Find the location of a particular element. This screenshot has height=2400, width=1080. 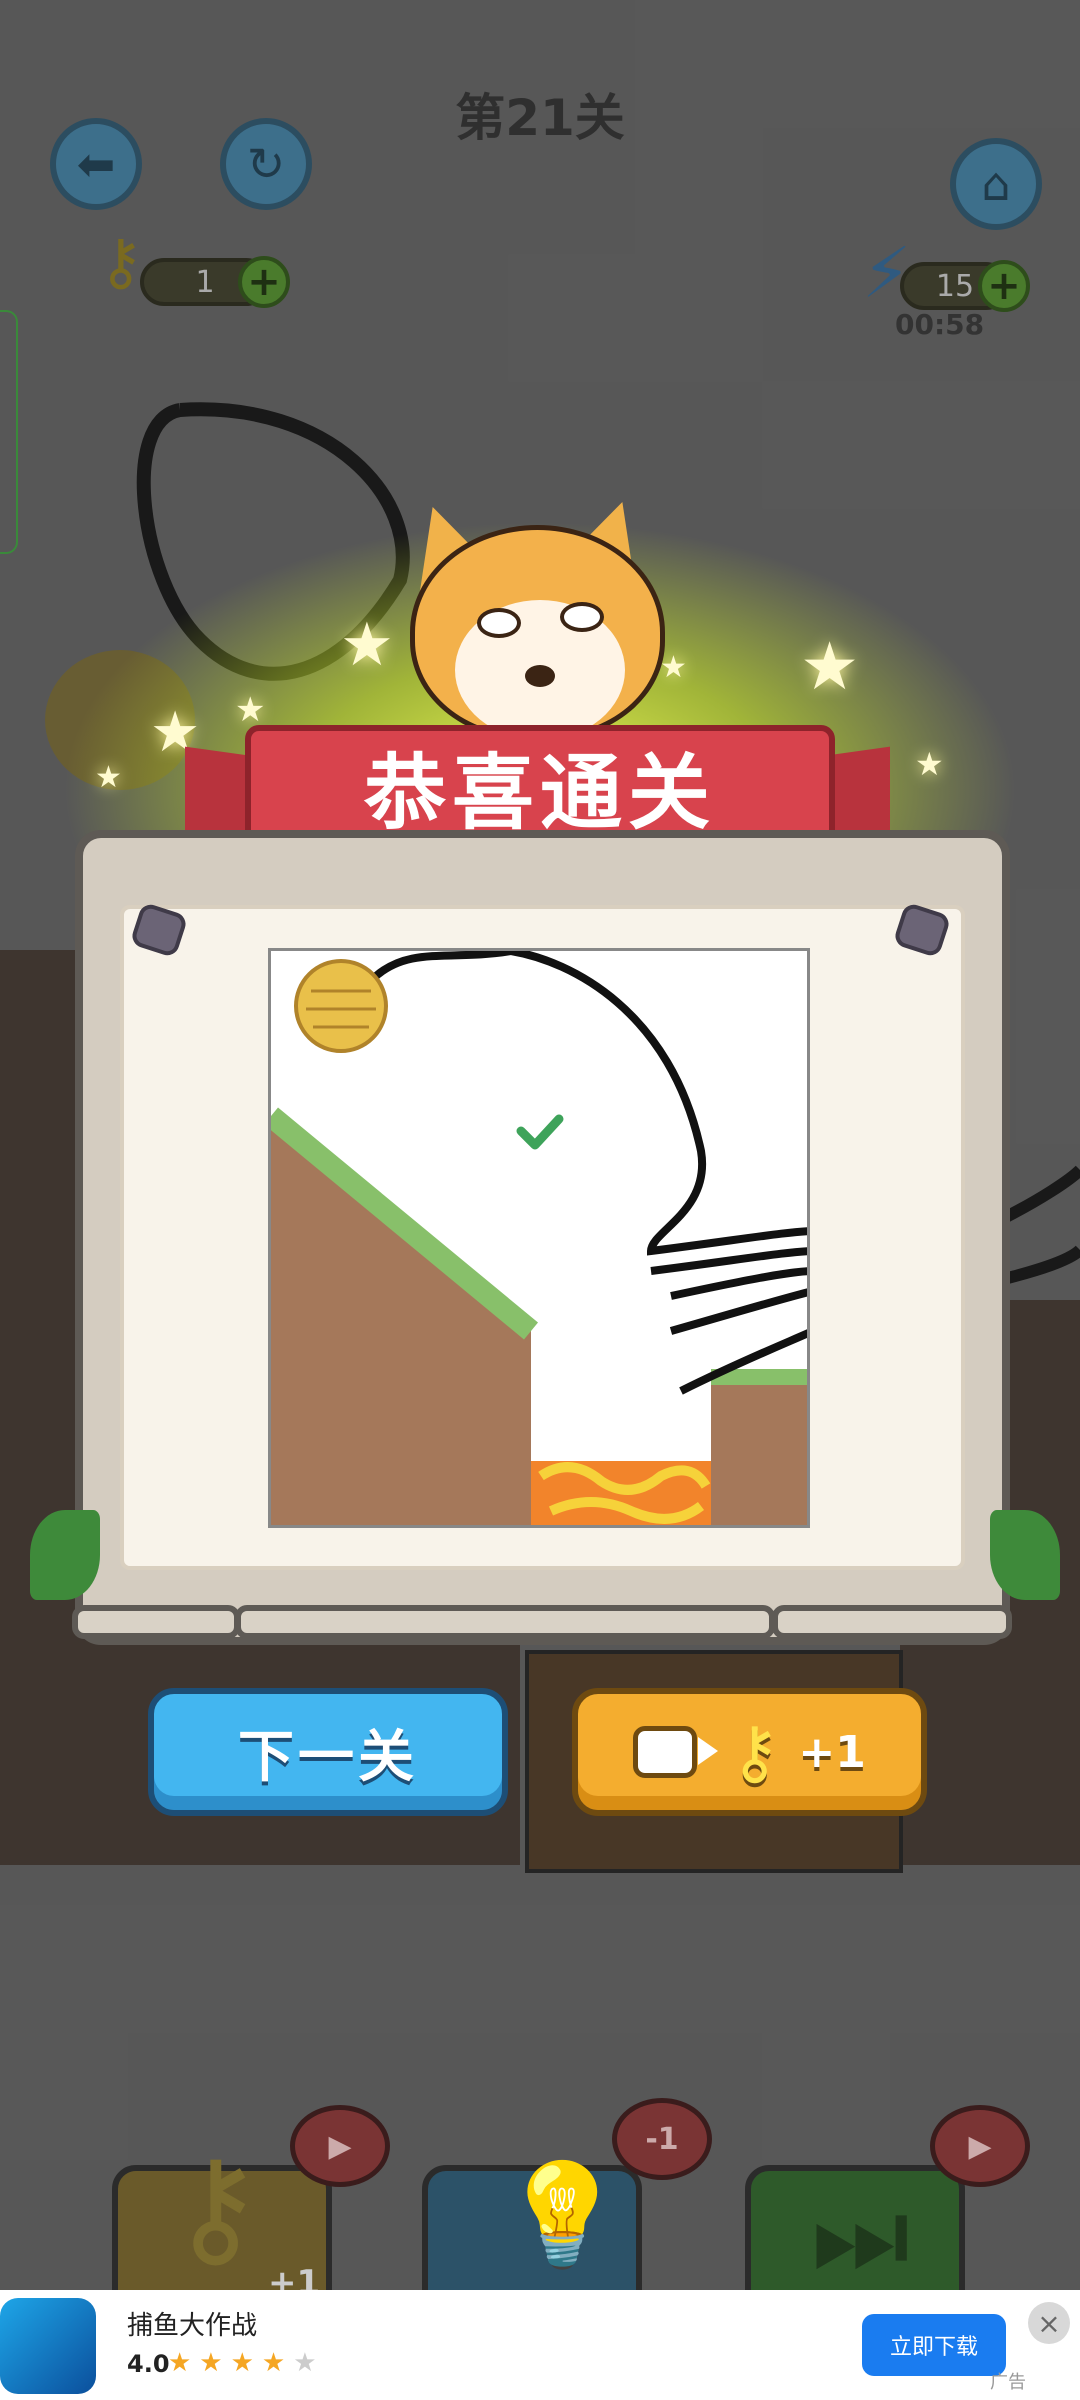

close-ad-button: × is located at coordinates (1049, 2323).